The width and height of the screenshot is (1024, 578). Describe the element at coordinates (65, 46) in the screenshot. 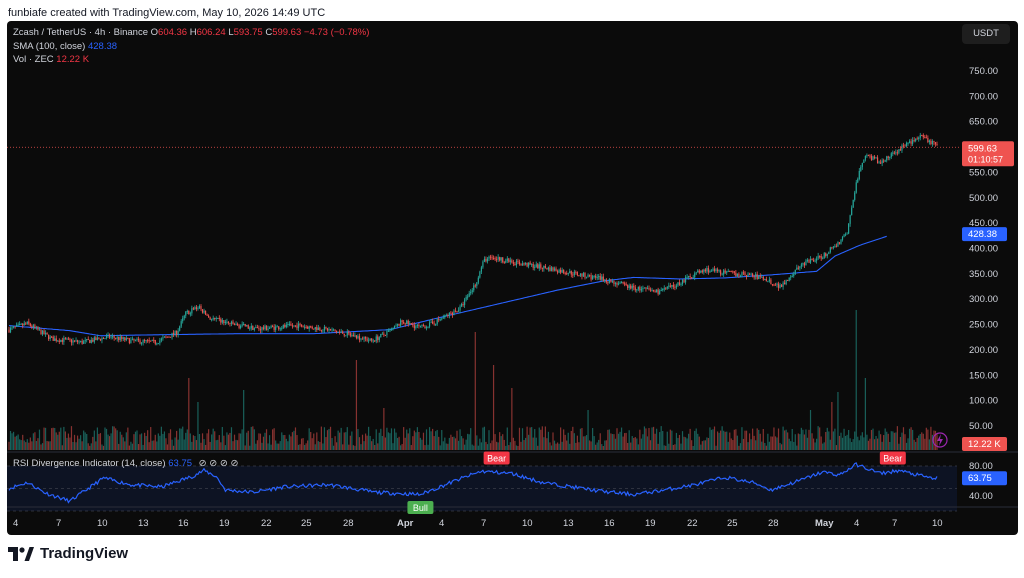

I see `sma-legend: SMA (100, close) 428.38` at that location.